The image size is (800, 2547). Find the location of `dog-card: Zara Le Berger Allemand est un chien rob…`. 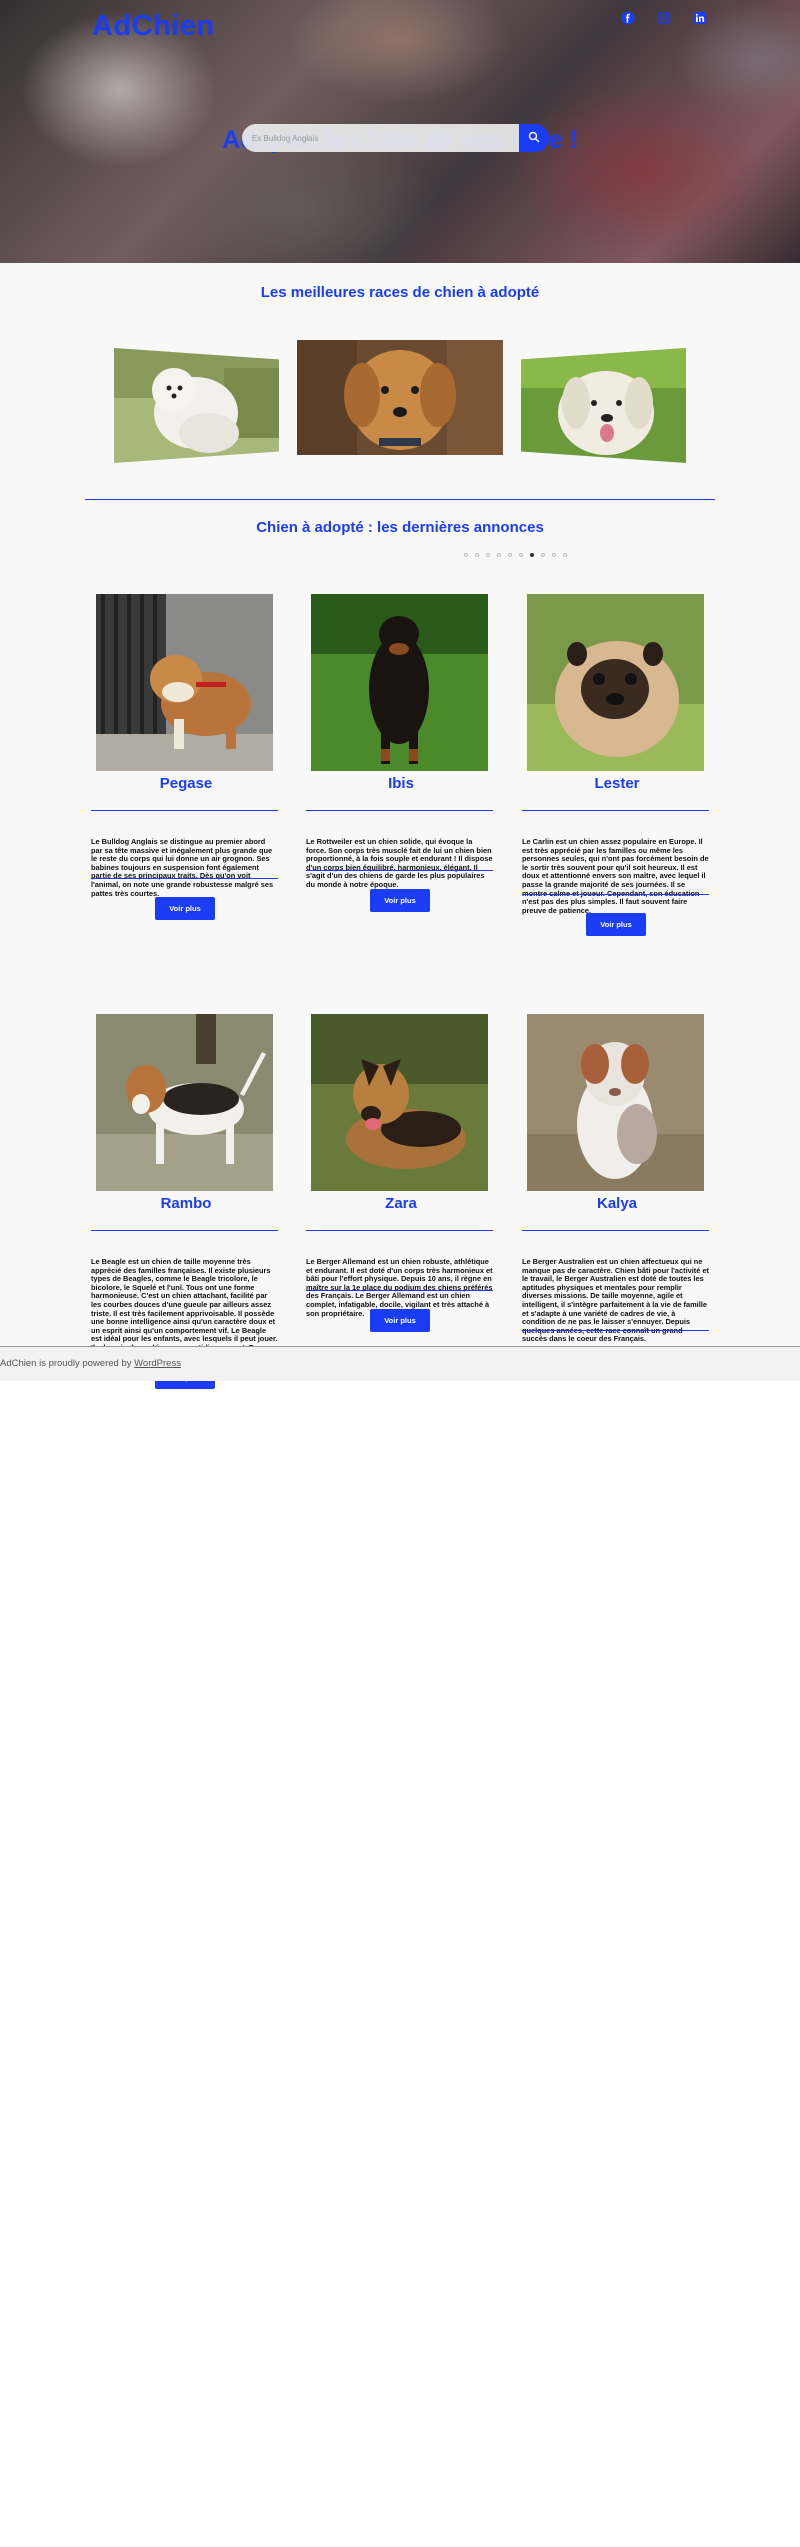

dog-card: Zara Le Berger Allemand est un chien rob… is located at coordinates (401, 1179).